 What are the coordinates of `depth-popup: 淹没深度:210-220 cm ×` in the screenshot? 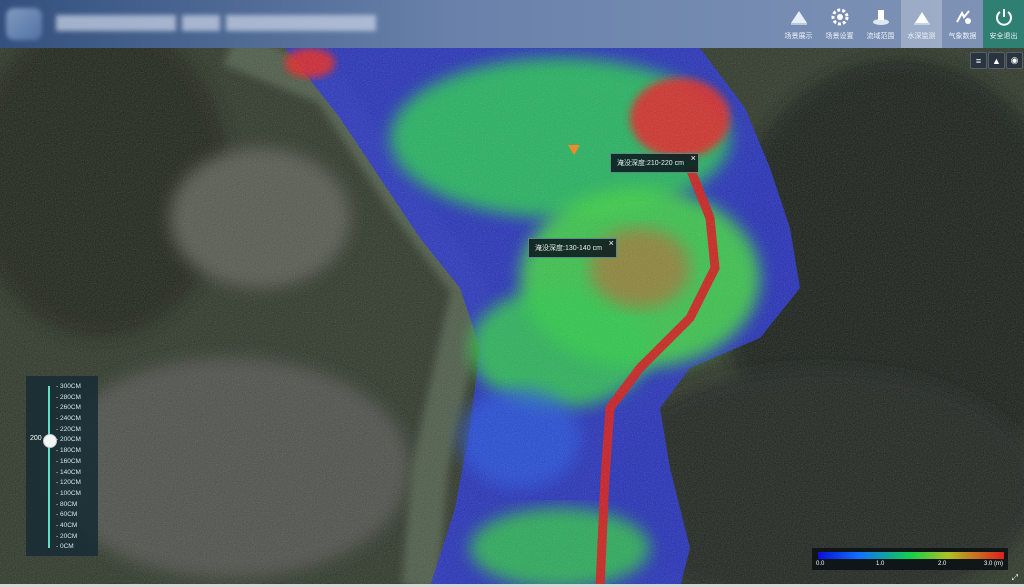 It's located at (654, 163).